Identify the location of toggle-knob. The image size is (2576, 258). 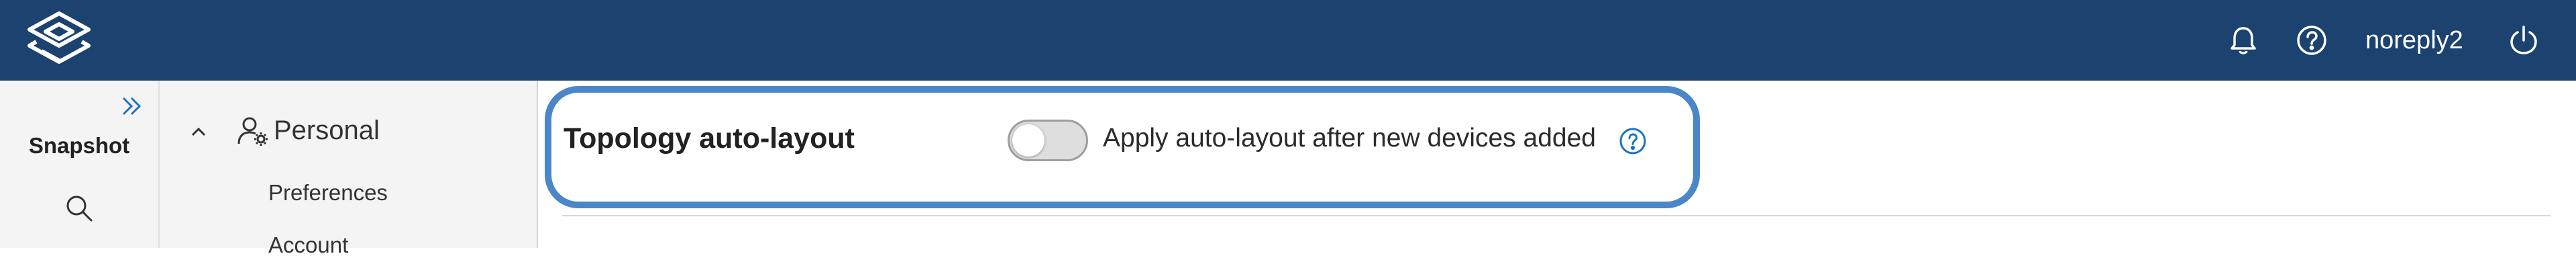
(1028, 140).